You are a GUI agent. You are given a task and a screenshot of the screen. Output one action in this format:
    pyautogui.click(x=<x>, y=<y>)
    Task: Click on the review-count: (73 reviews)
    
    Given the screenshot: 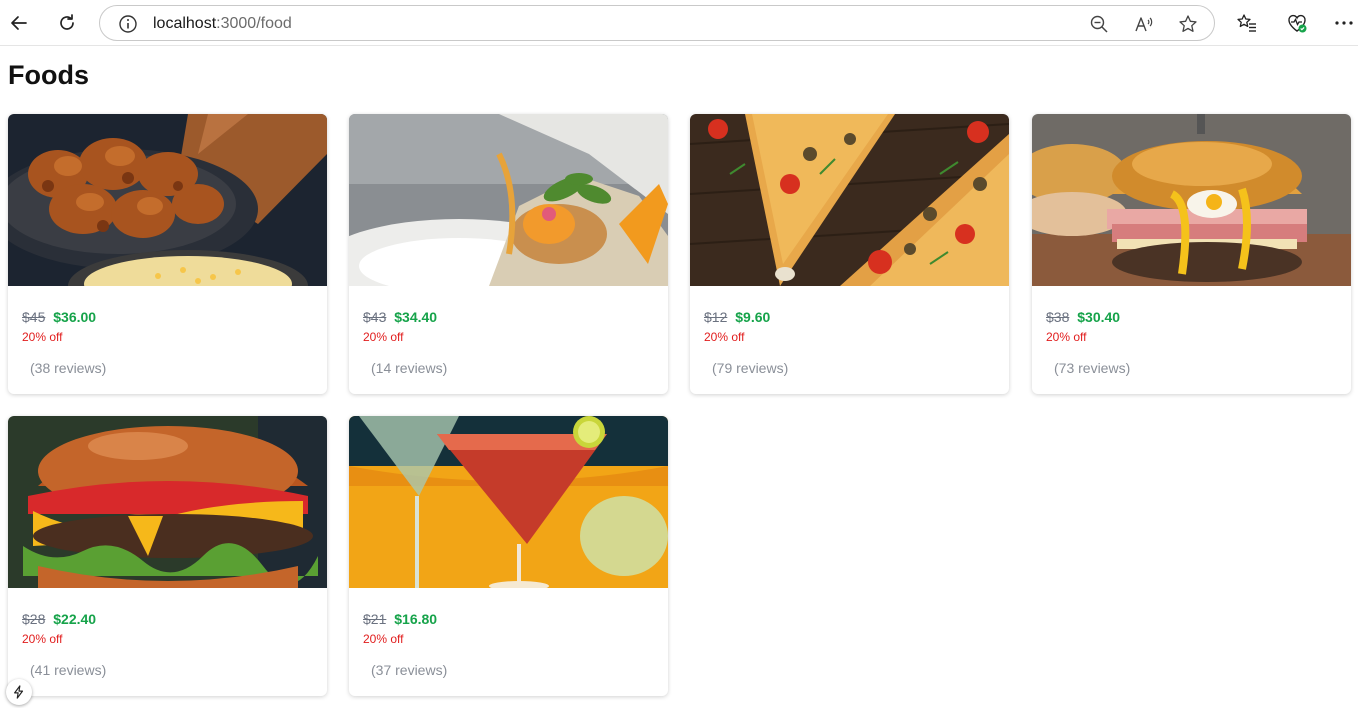 What is the action you would take?
    pyautogui.click(x=1092, y=368)
    